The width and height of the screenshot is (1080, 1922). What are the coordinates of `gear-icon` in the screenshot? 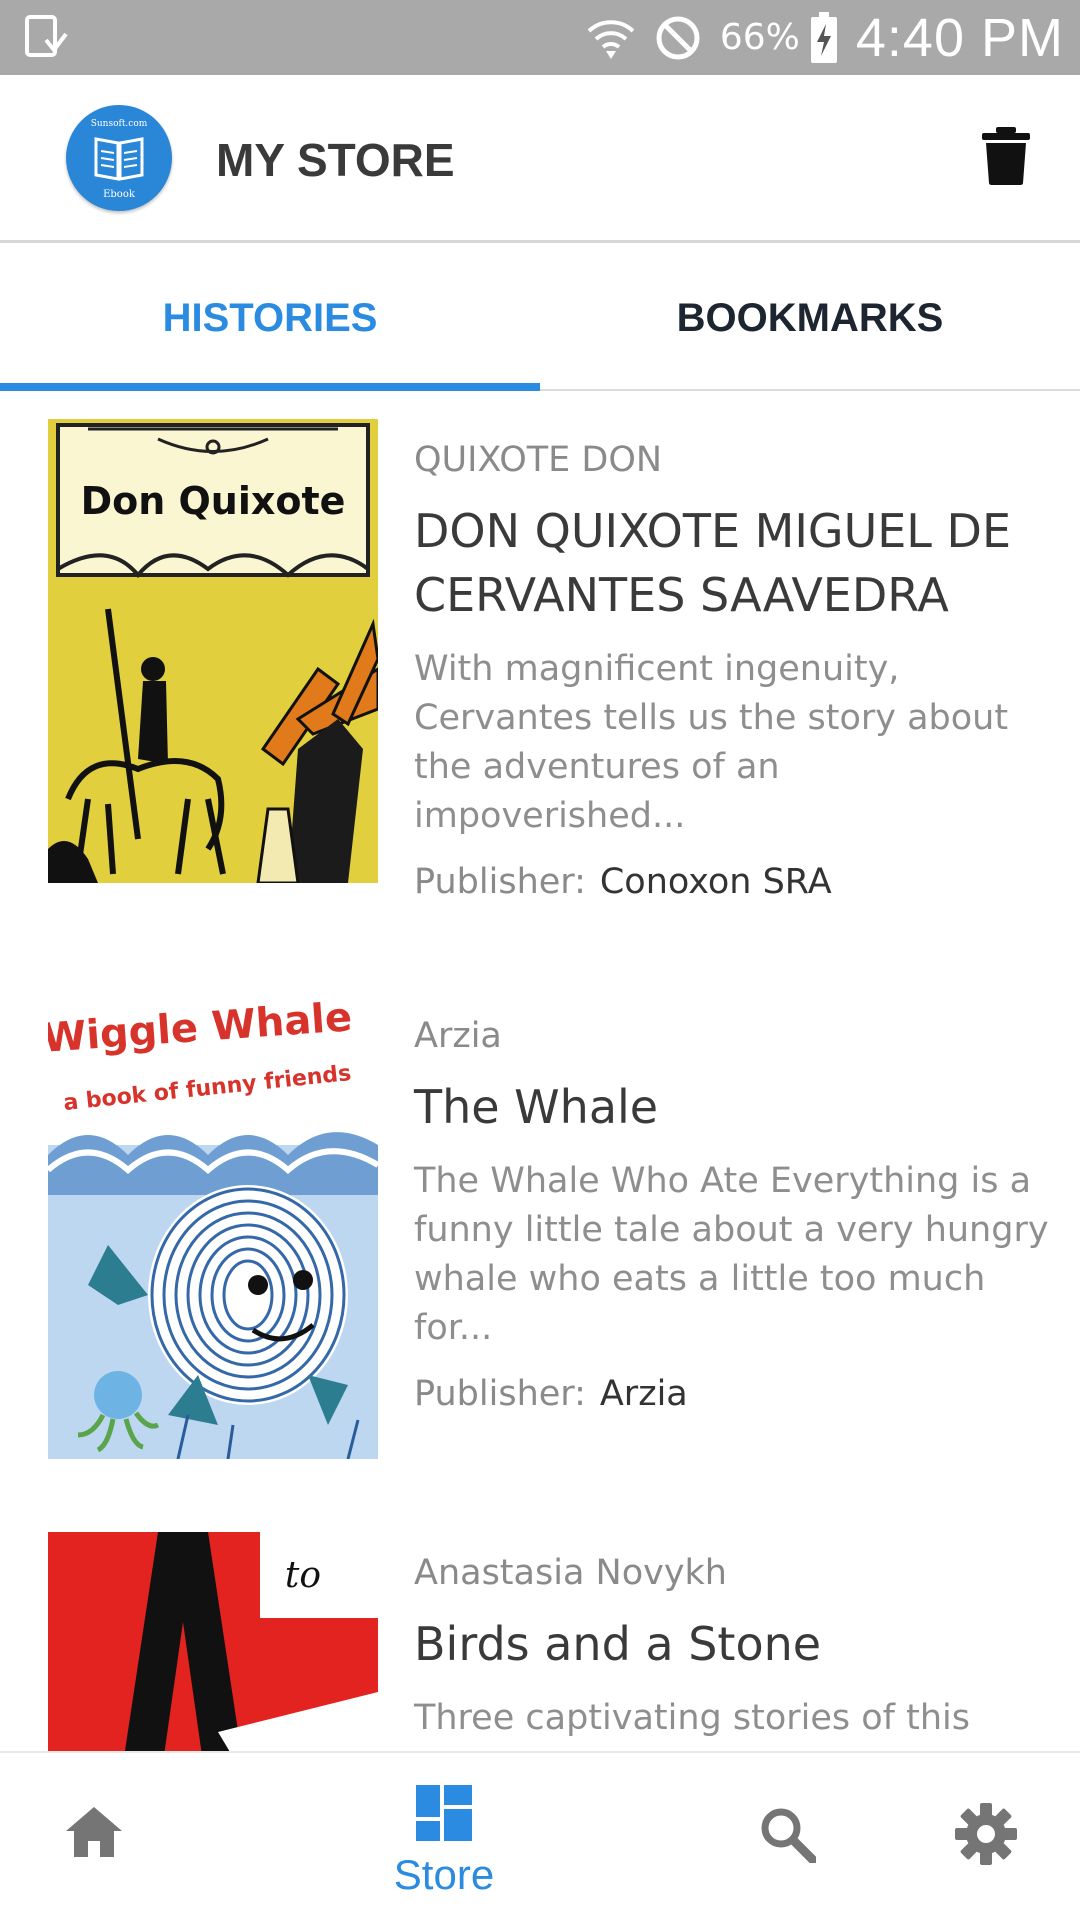 It's located at (986, 1834).